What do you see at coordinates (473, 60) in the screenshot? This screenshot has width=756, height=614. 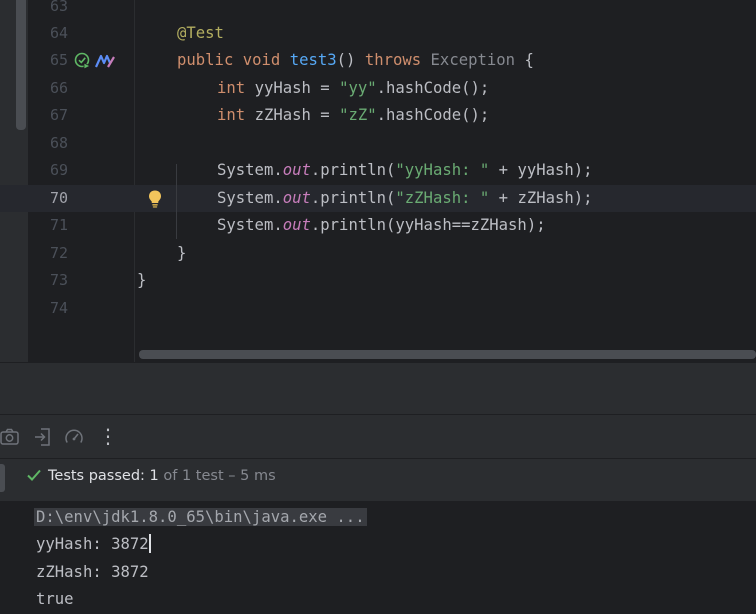 I see `class-token: Exception` at bounding box center [473, 60].